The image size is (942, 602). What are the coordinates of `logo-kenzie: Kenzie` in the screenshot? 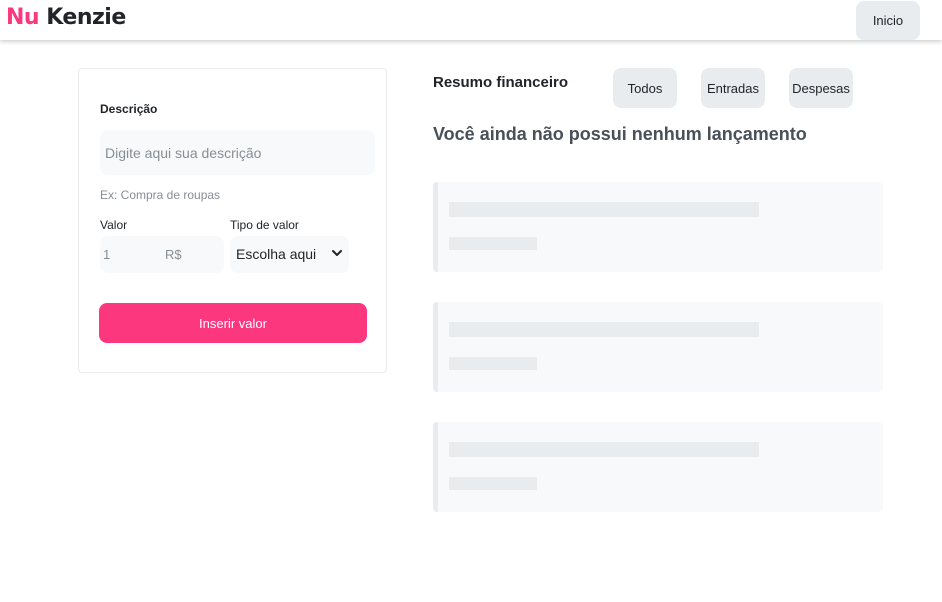 It's located at (86, 17).